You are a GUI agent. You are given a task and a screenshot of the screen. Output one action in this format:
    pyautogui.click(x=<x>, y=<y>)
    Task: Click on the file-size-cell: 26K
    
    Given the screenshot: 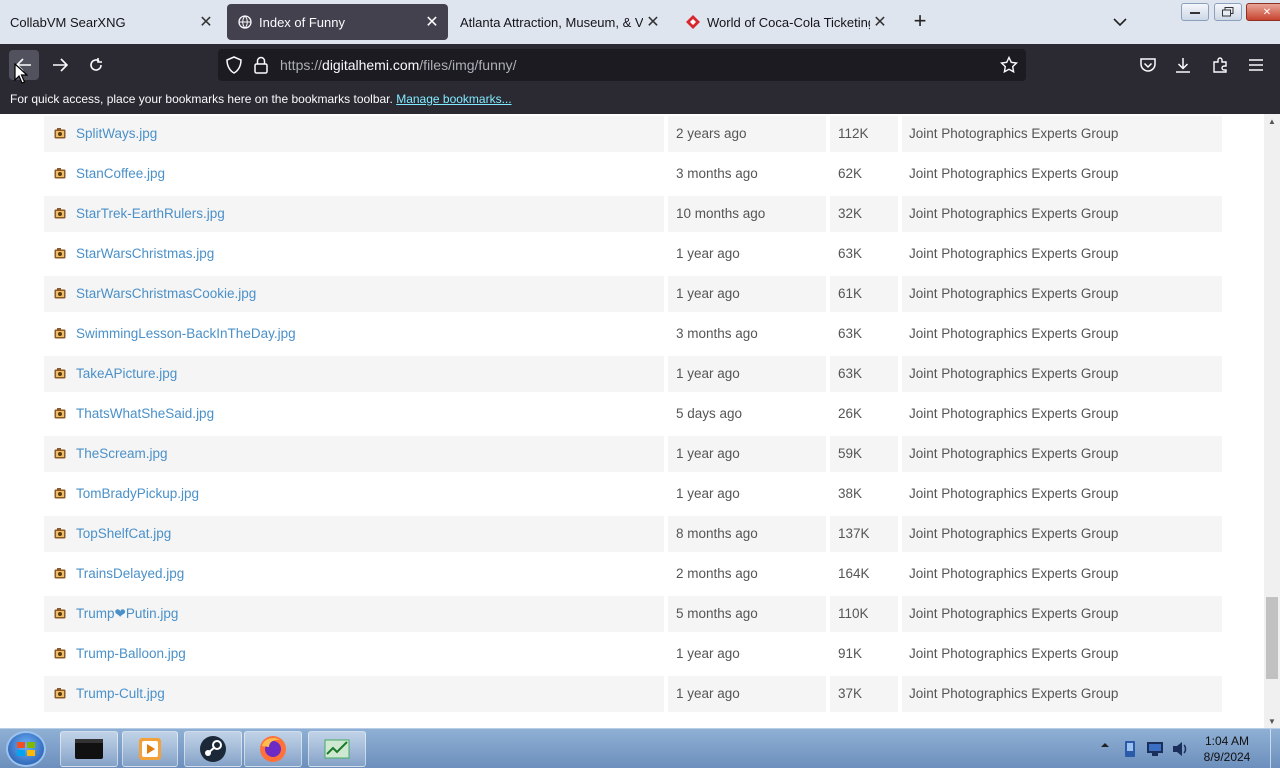 What is the action you would take?
    pyautogui.click(x=850, y=413)
    